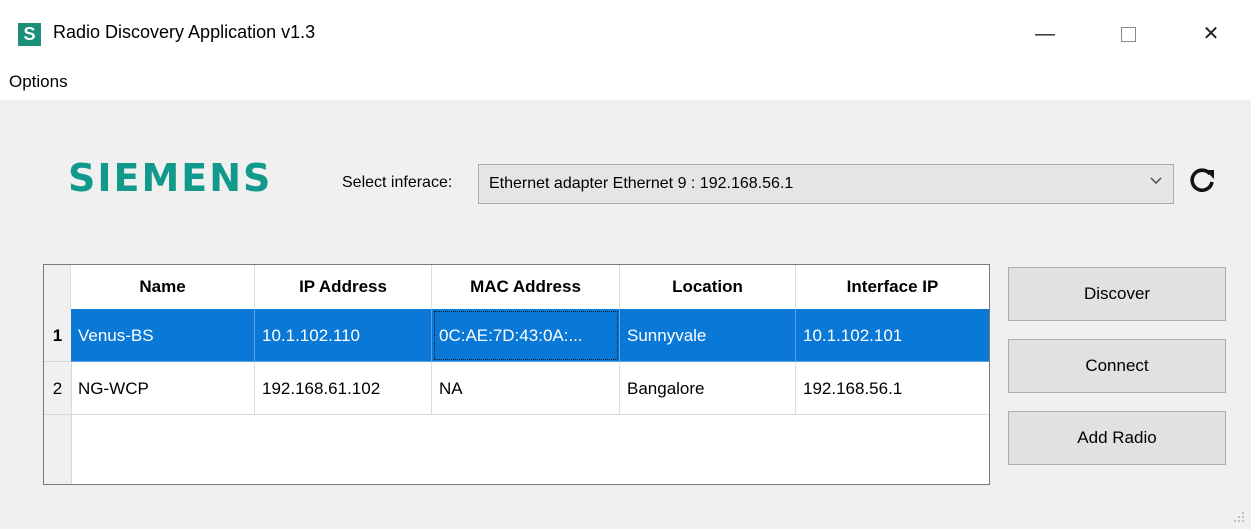 The image size is (1251, 529). What do you see at coordinates (343, 388) in the screenshot?
I see `cell-ip-address: 192.168.61.102` at bounding box center [343, 388].